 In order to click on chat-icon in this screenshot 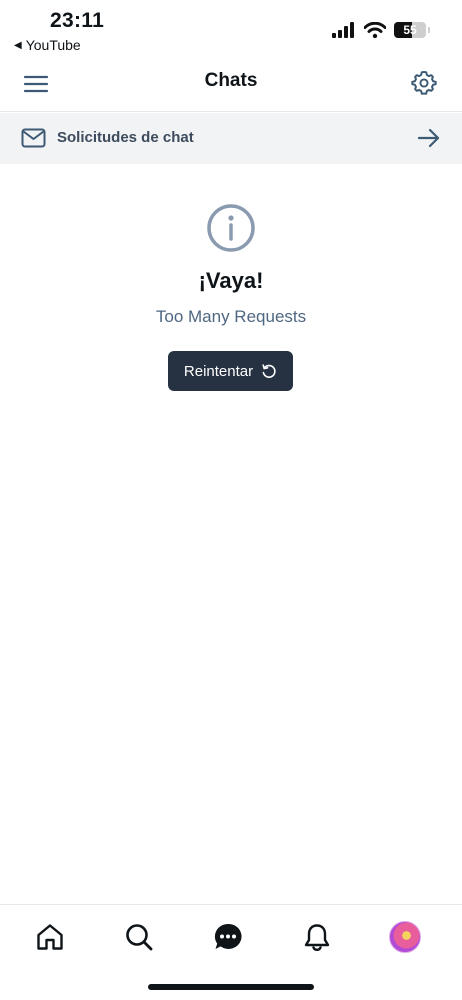, I will do `click(228, 936)`.